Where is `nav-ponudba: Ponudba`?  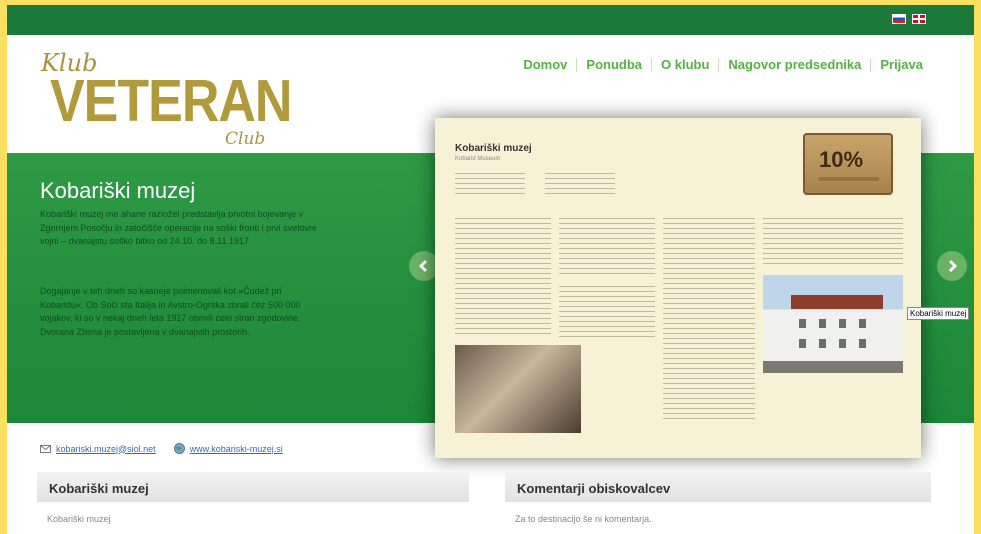
nav-ponudba: Ponudba is located at coordinates (614, 64).